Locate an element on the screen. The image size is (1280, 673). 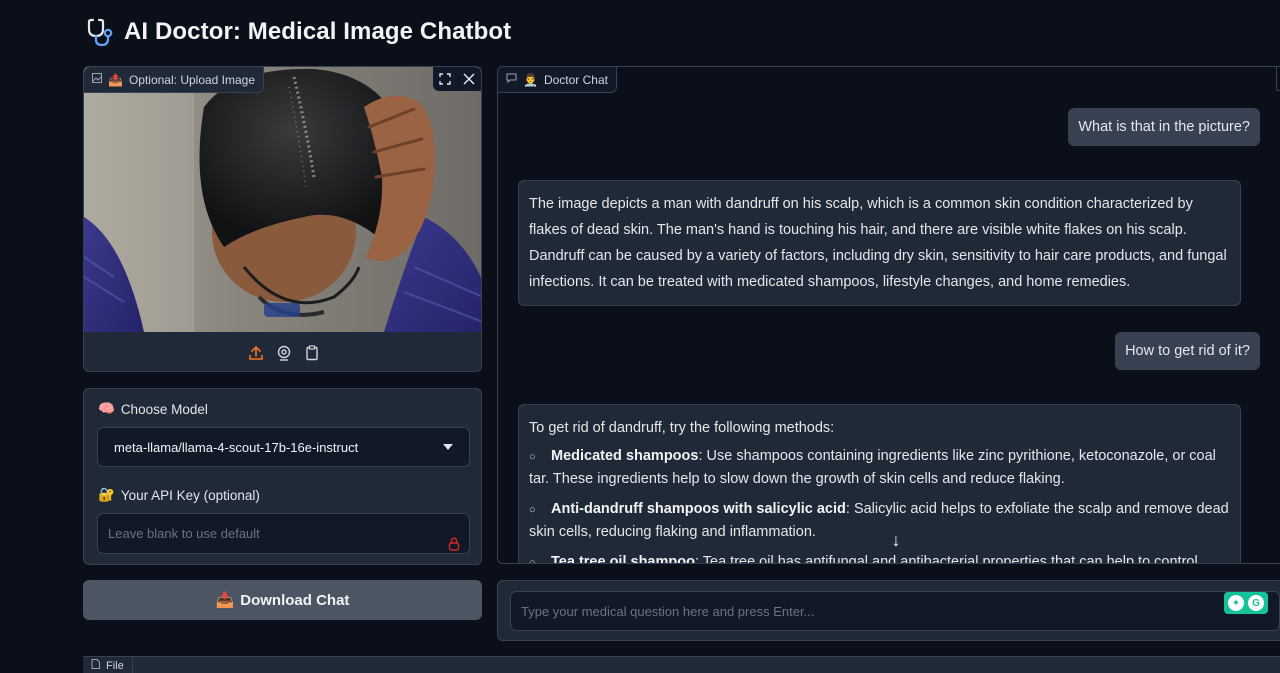
chat-message-input is located at coordinates (895, 611).